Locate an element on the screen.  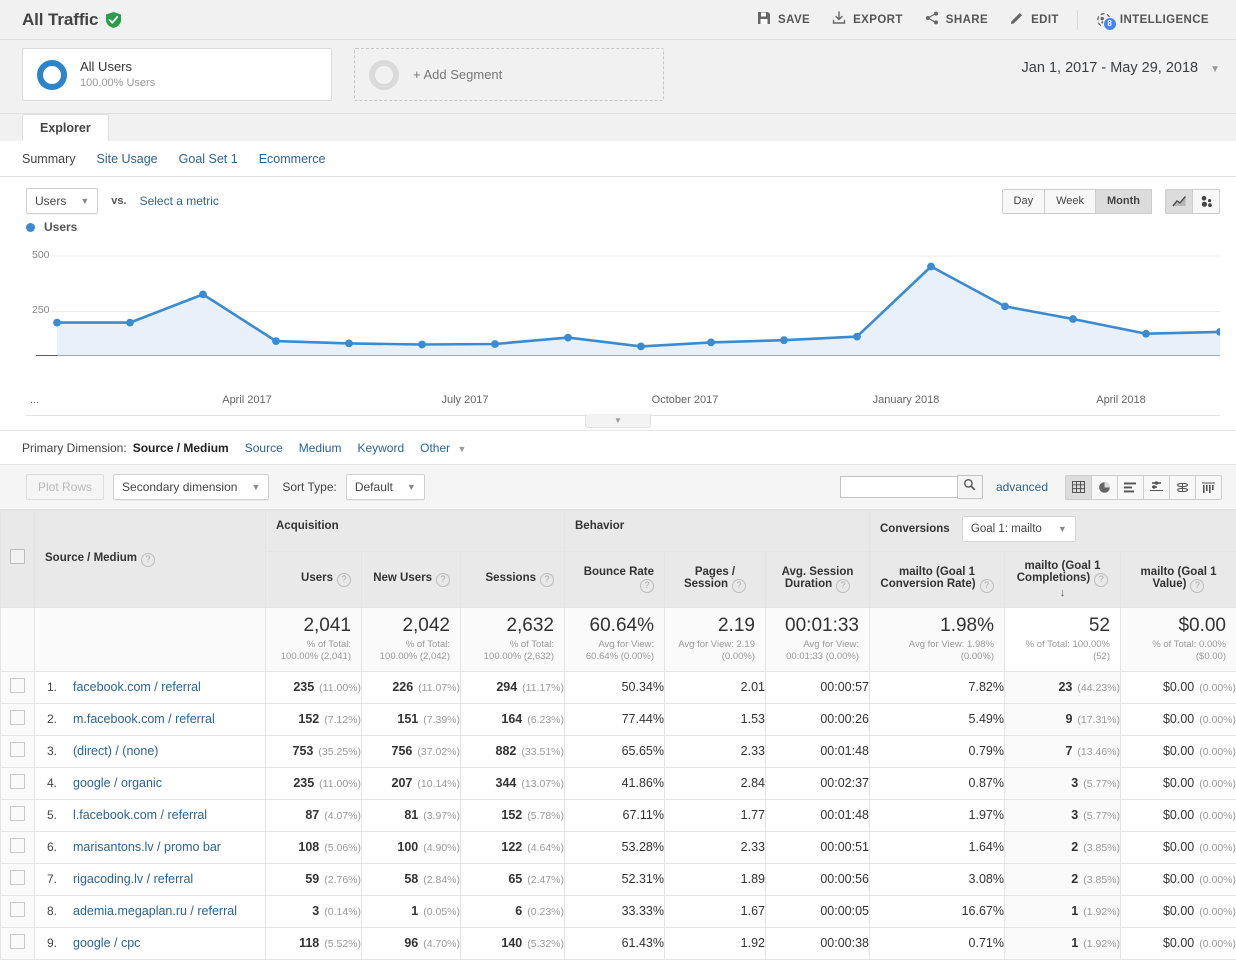
column-header-source-medium: Source / Medium? is located at coordinates (150, 559).